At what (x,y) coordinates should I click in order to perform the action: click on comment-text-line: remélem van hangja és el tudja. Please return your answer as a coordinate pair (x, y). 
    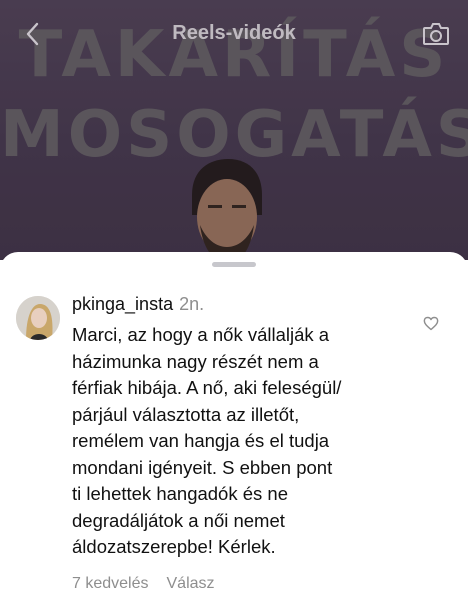
    Looking at the image, I should click on (201, 440).